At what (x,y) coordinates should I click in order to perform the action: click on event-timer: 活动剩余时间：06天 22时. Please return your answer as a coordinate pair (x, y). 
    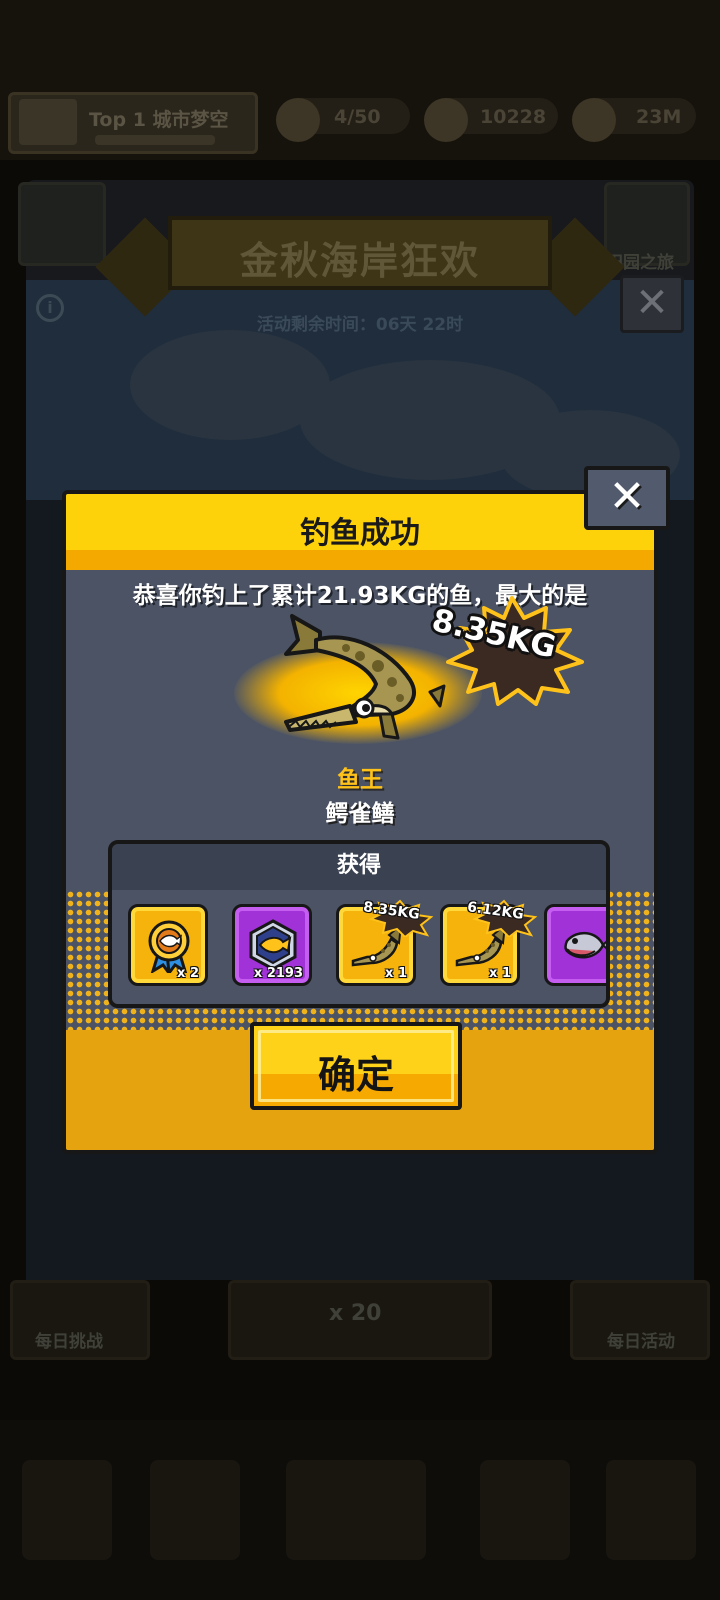
    Looking at the image, I should click on (360, 325).